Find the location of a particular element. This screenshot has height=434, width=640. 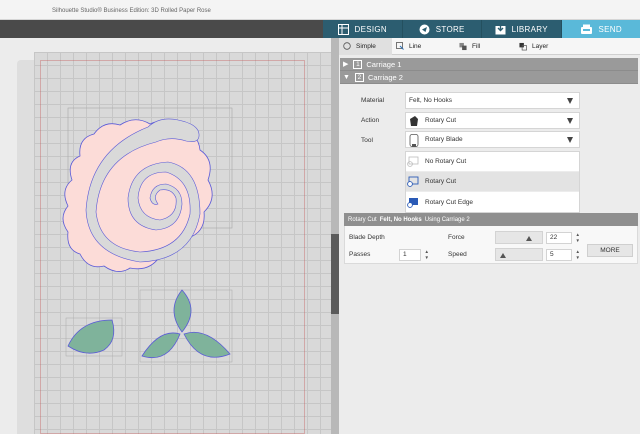

settings-header-prefix: Rotary Cut is located at coordinates (362, 219).